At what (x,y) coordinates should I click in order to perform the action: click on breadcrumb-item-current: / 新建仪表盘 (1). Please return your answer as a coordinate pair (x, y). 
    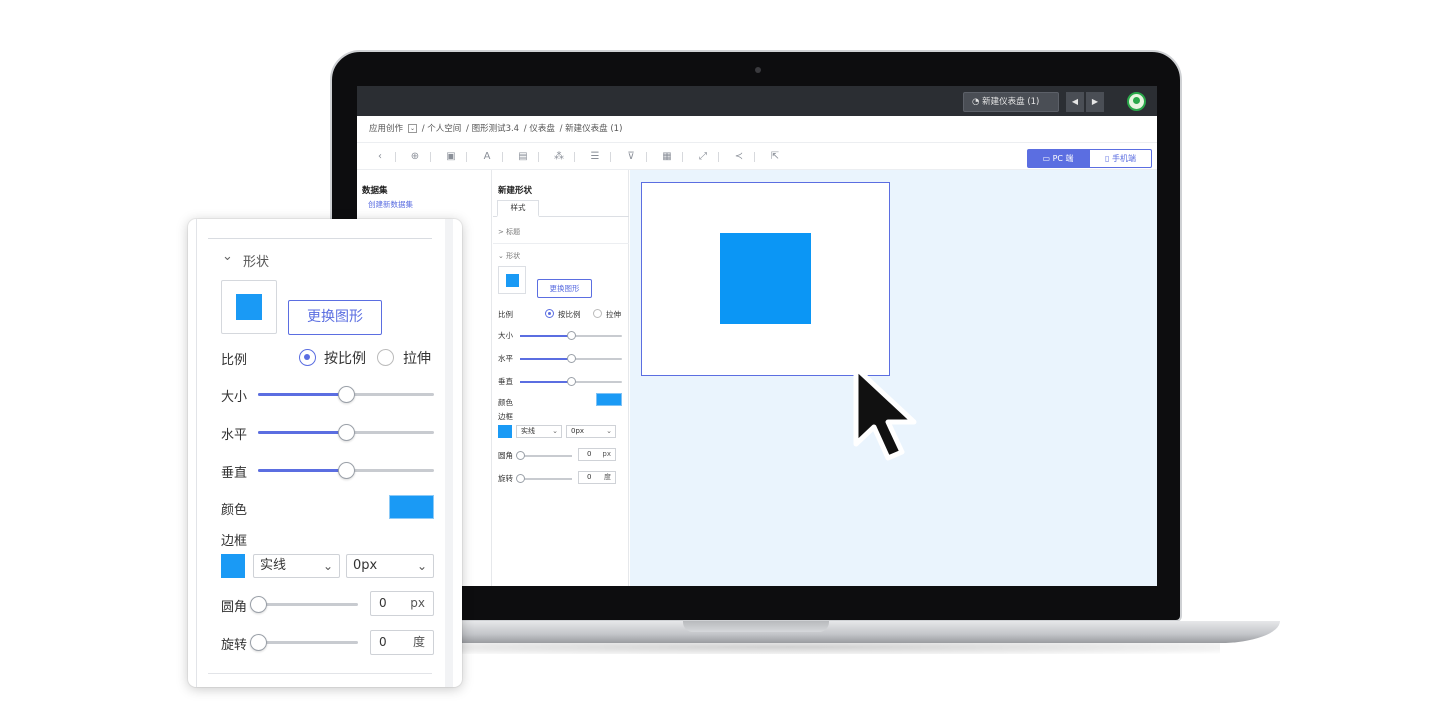
    Looking at the image, I should click on (591, 129).